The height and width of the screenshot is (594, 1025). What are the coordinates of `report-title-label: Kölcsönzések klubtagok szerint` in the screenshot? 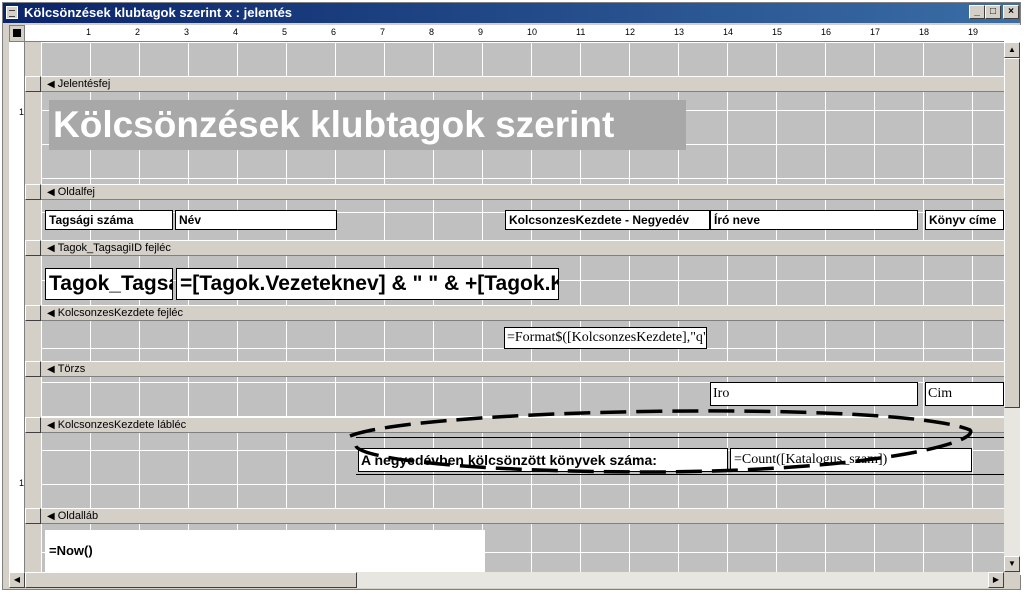 It's located at (367, 125).